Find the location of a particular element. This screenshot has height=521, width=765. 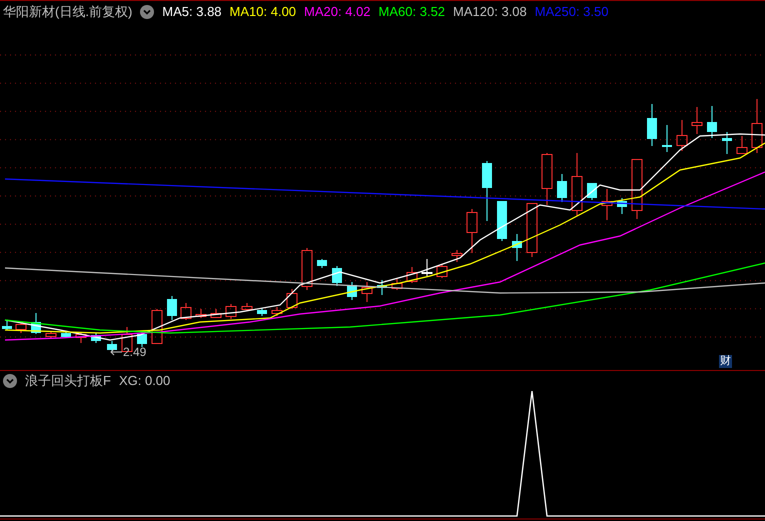

low-price-label: 2.49 is located at coordinates (134, 352).